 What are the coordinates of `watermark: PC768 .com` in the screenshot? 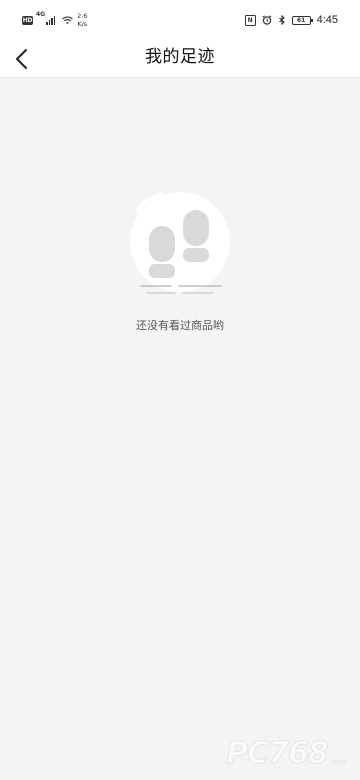 It's located at (286, 753).